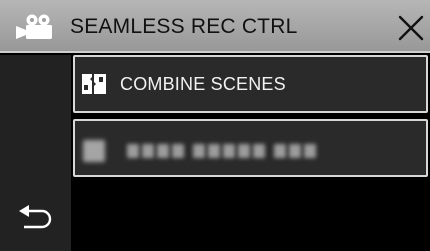  I want to click on combine-scenes-label: COMBINE SCENES, so click(203, 84).